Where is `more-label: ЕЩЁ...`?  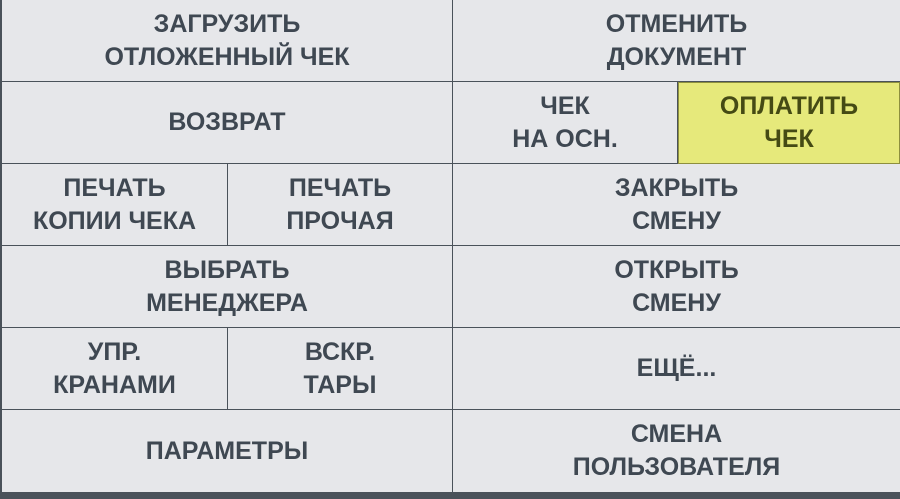
more-label: ЕЩЁ... is located at coordinates (676, 368).